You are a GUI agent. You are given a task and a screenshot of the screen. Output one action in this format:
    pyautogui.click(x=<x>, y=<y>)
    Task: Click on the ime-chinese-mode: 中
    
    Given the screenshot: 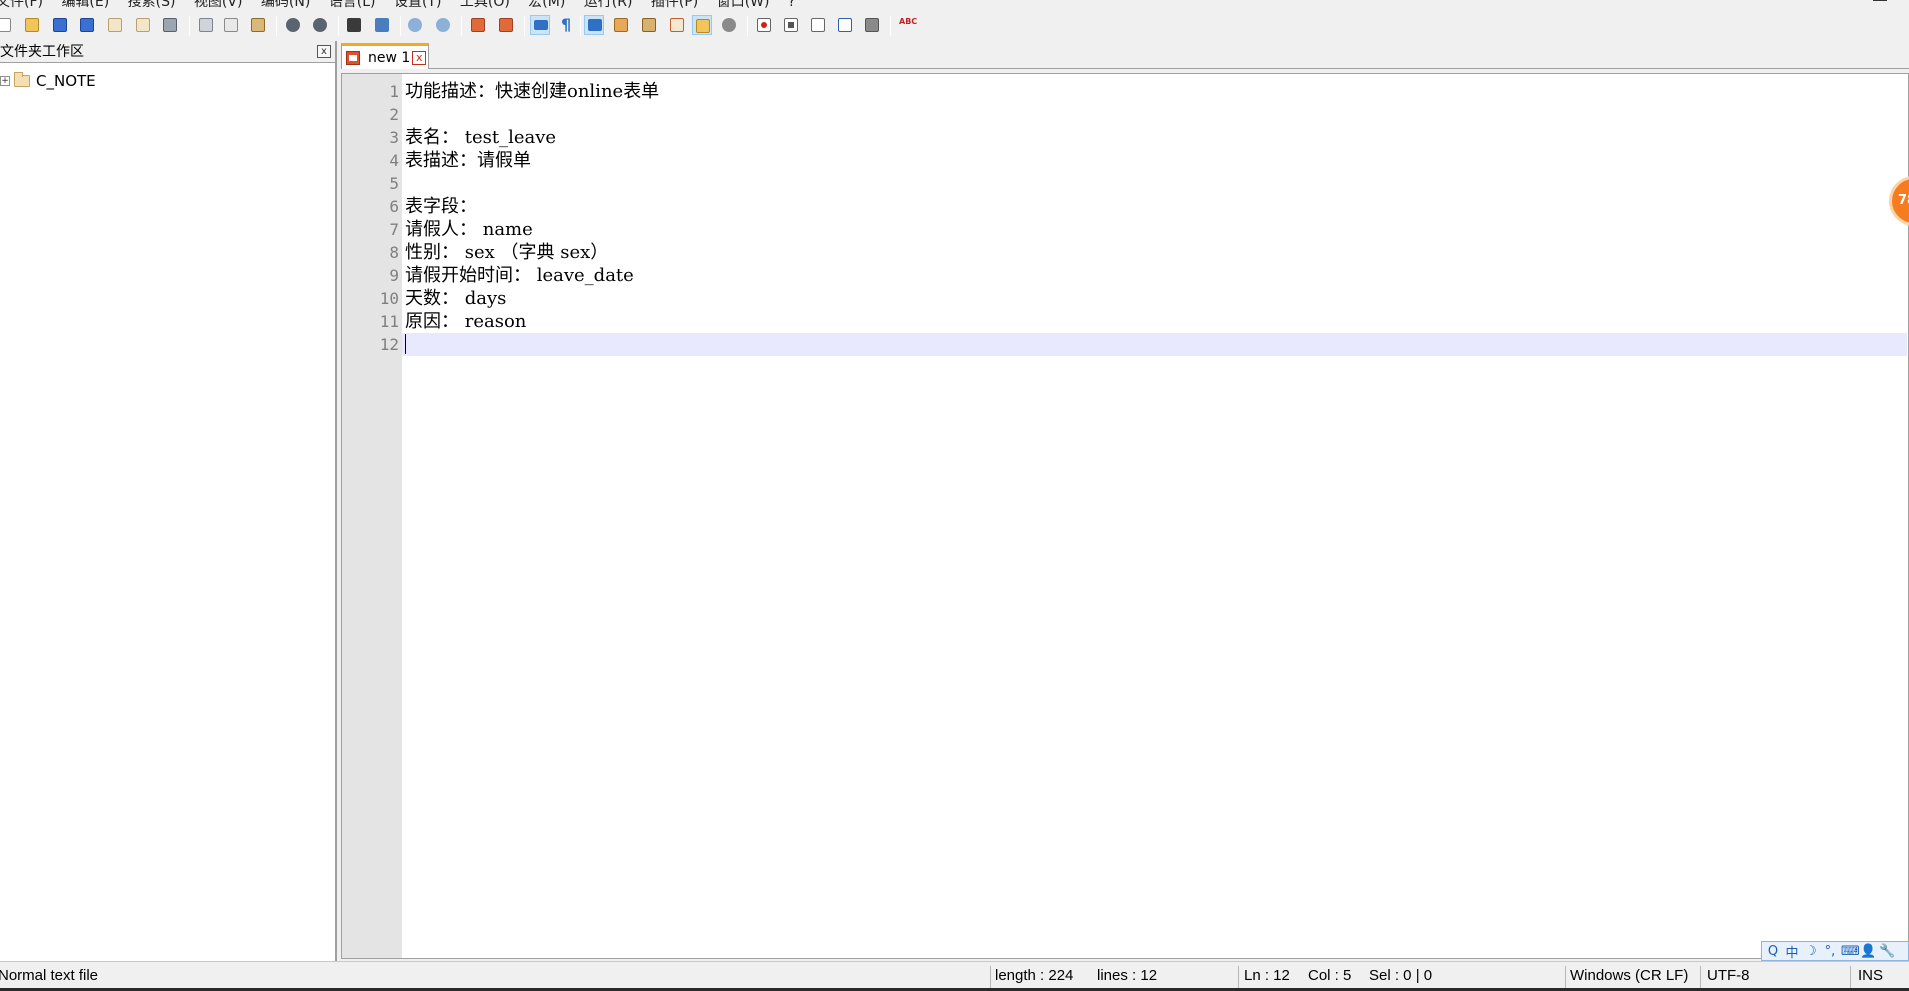 What is the action you would take?
    pyautogui.click(x=1792, y=951)
    